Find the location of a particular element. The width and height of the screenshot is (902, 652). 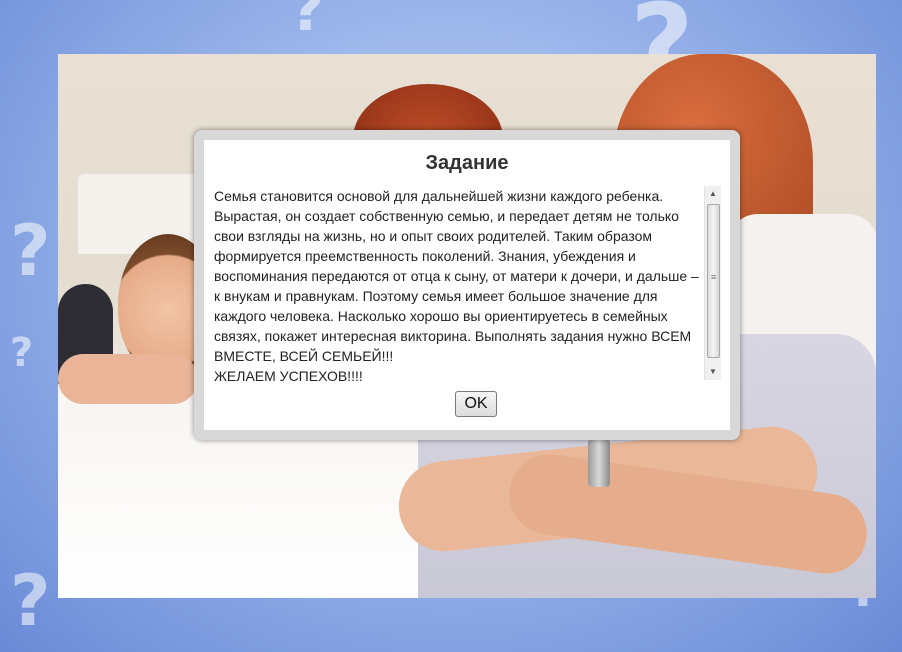

text-scrollbar: ▲ ≡ ▼ is located at coordinates (712, 283).